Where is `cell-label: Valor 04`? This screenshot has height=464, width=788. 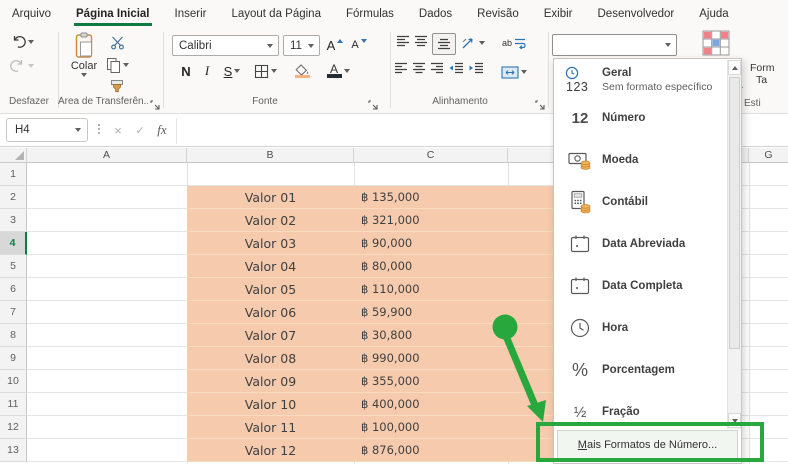
cell-label: Valor 04 is located at coordinates (270, 266).